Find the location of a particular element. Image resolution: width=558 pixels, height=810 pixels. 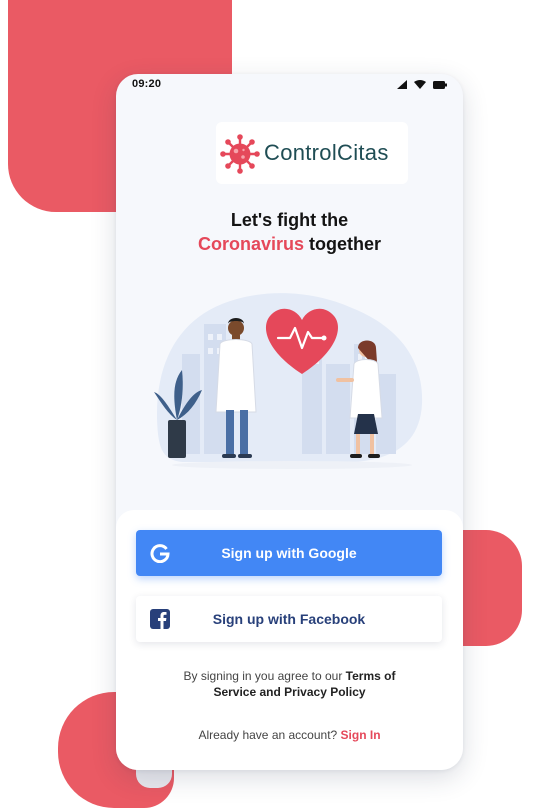

google-signup-label: Sign up with Google is located at coordinates (289, 553).